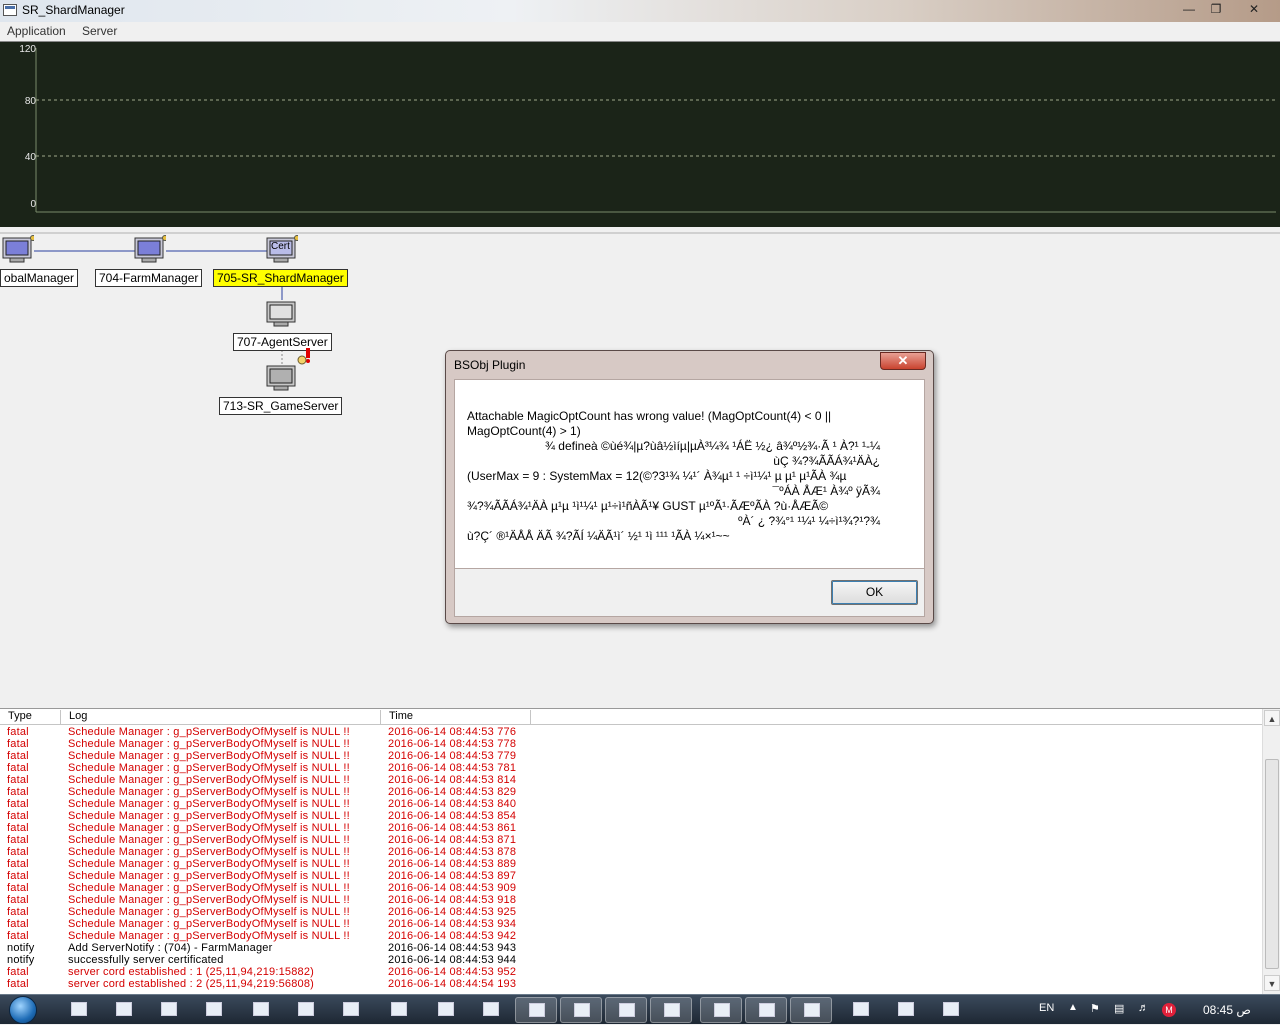  Describe the element at coordinates (452, 744) in the screenshot. I see `log-cell-time: 2016-06-14 08:44:53 778` at that location.